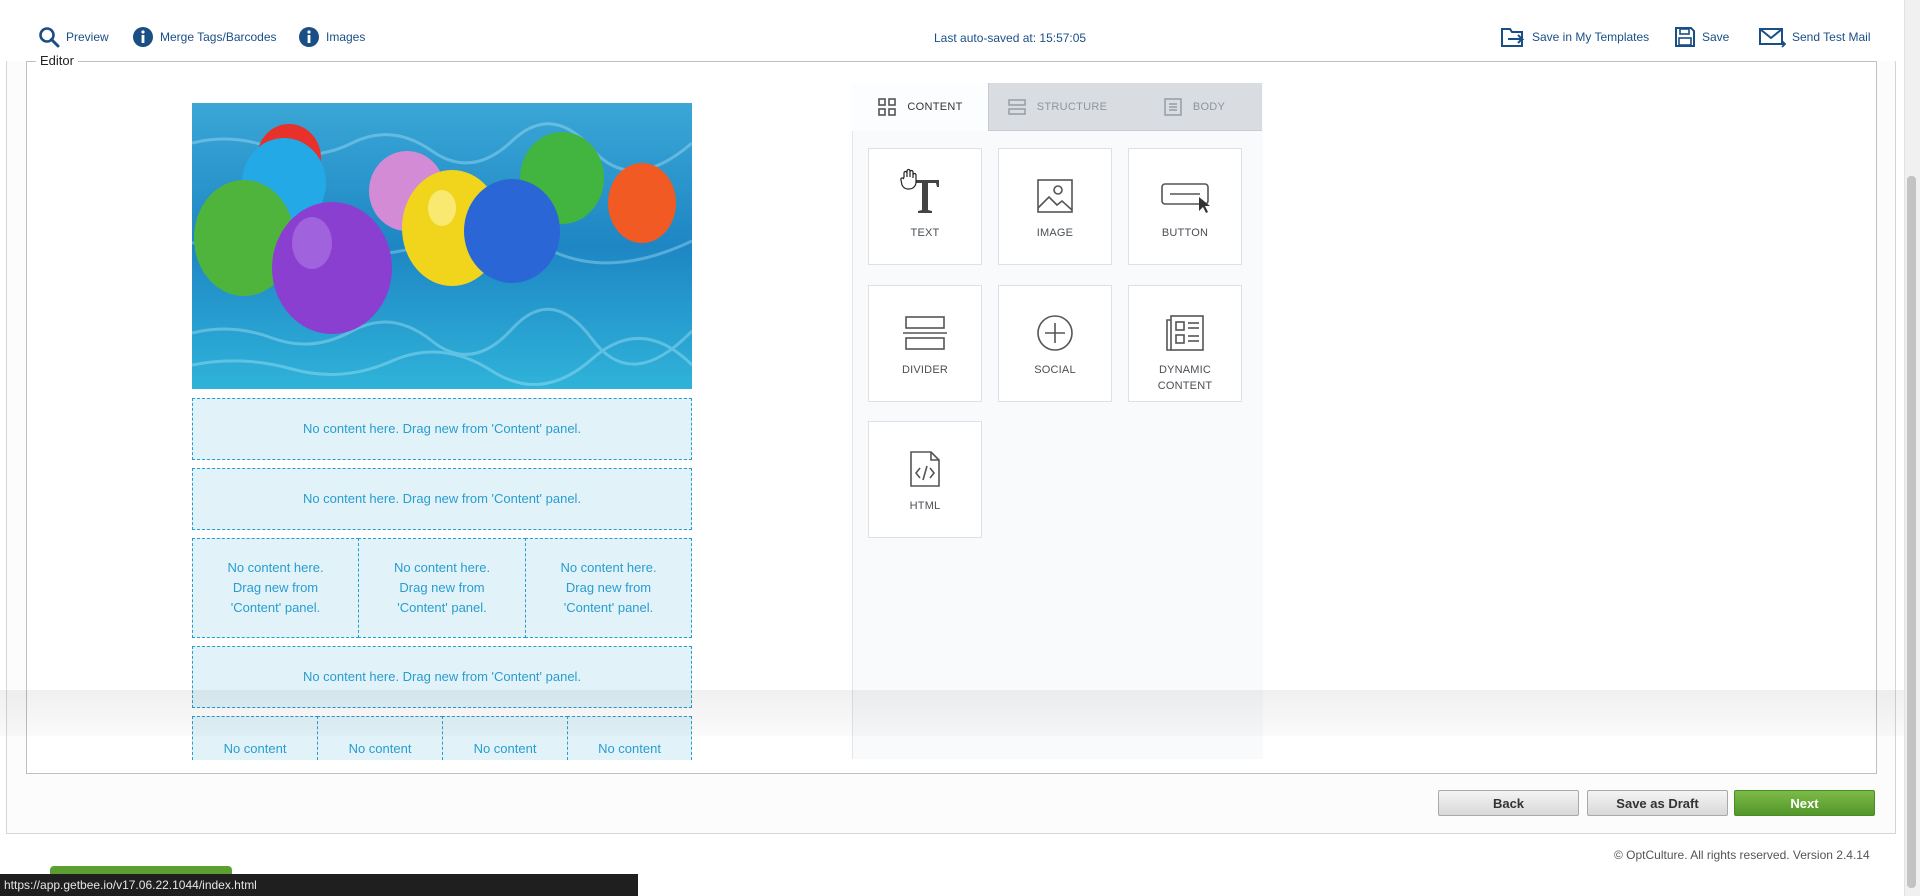 The width and height of the screenshot is (1920, 896). Describe the element at coordinates (935, 107) in the screenshot. I see `tab-label: CONTENT` at that location.